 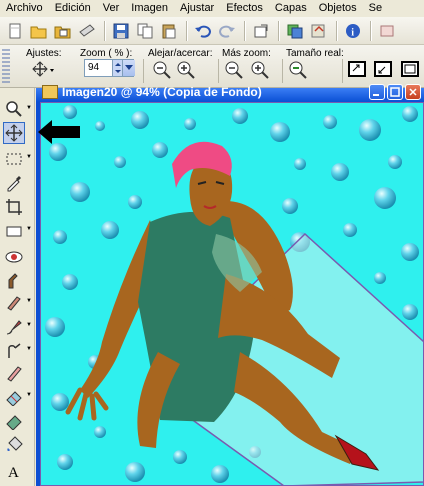 I want to click on paint-brush-icon, so click(x=14, y=327).